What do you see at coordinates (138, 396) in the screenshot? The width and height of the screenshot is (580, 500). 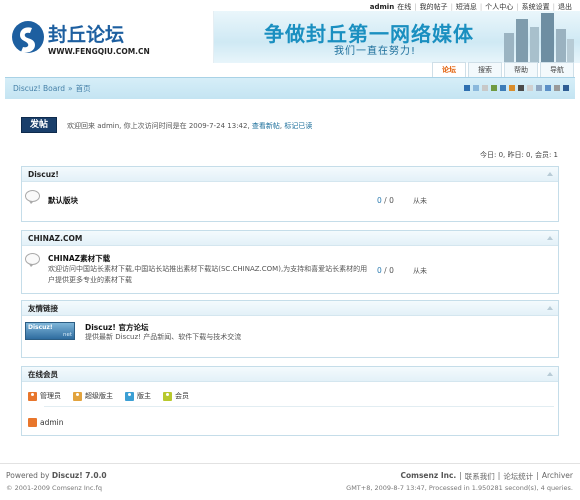 I see `legend-moderator: 版主` at bounding box center [138, 396].